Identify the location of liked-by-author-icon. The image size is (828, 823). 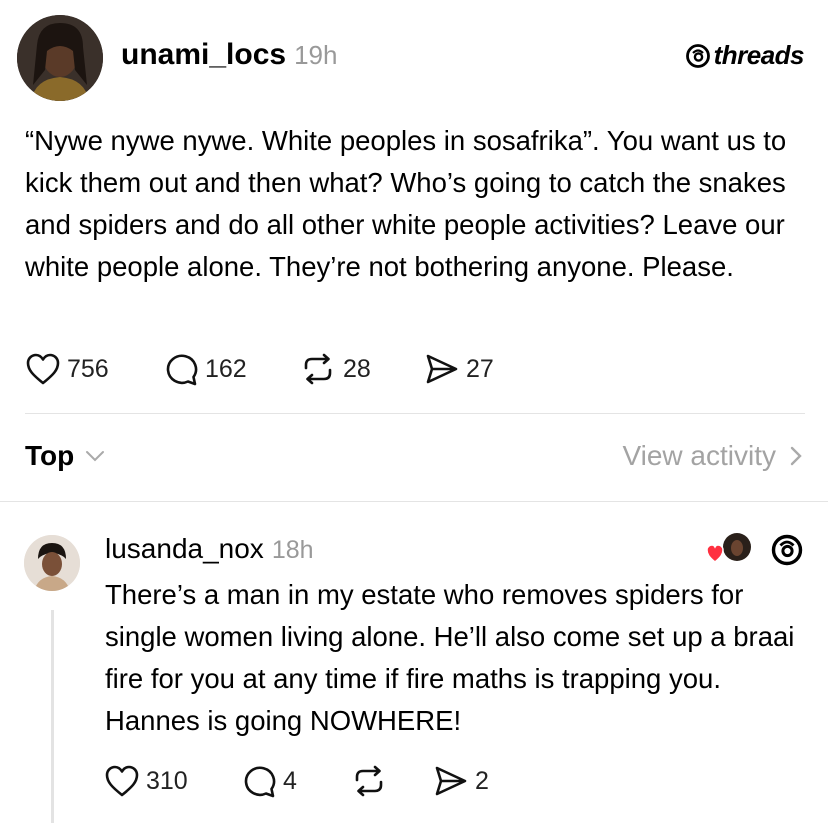
(728, 548).